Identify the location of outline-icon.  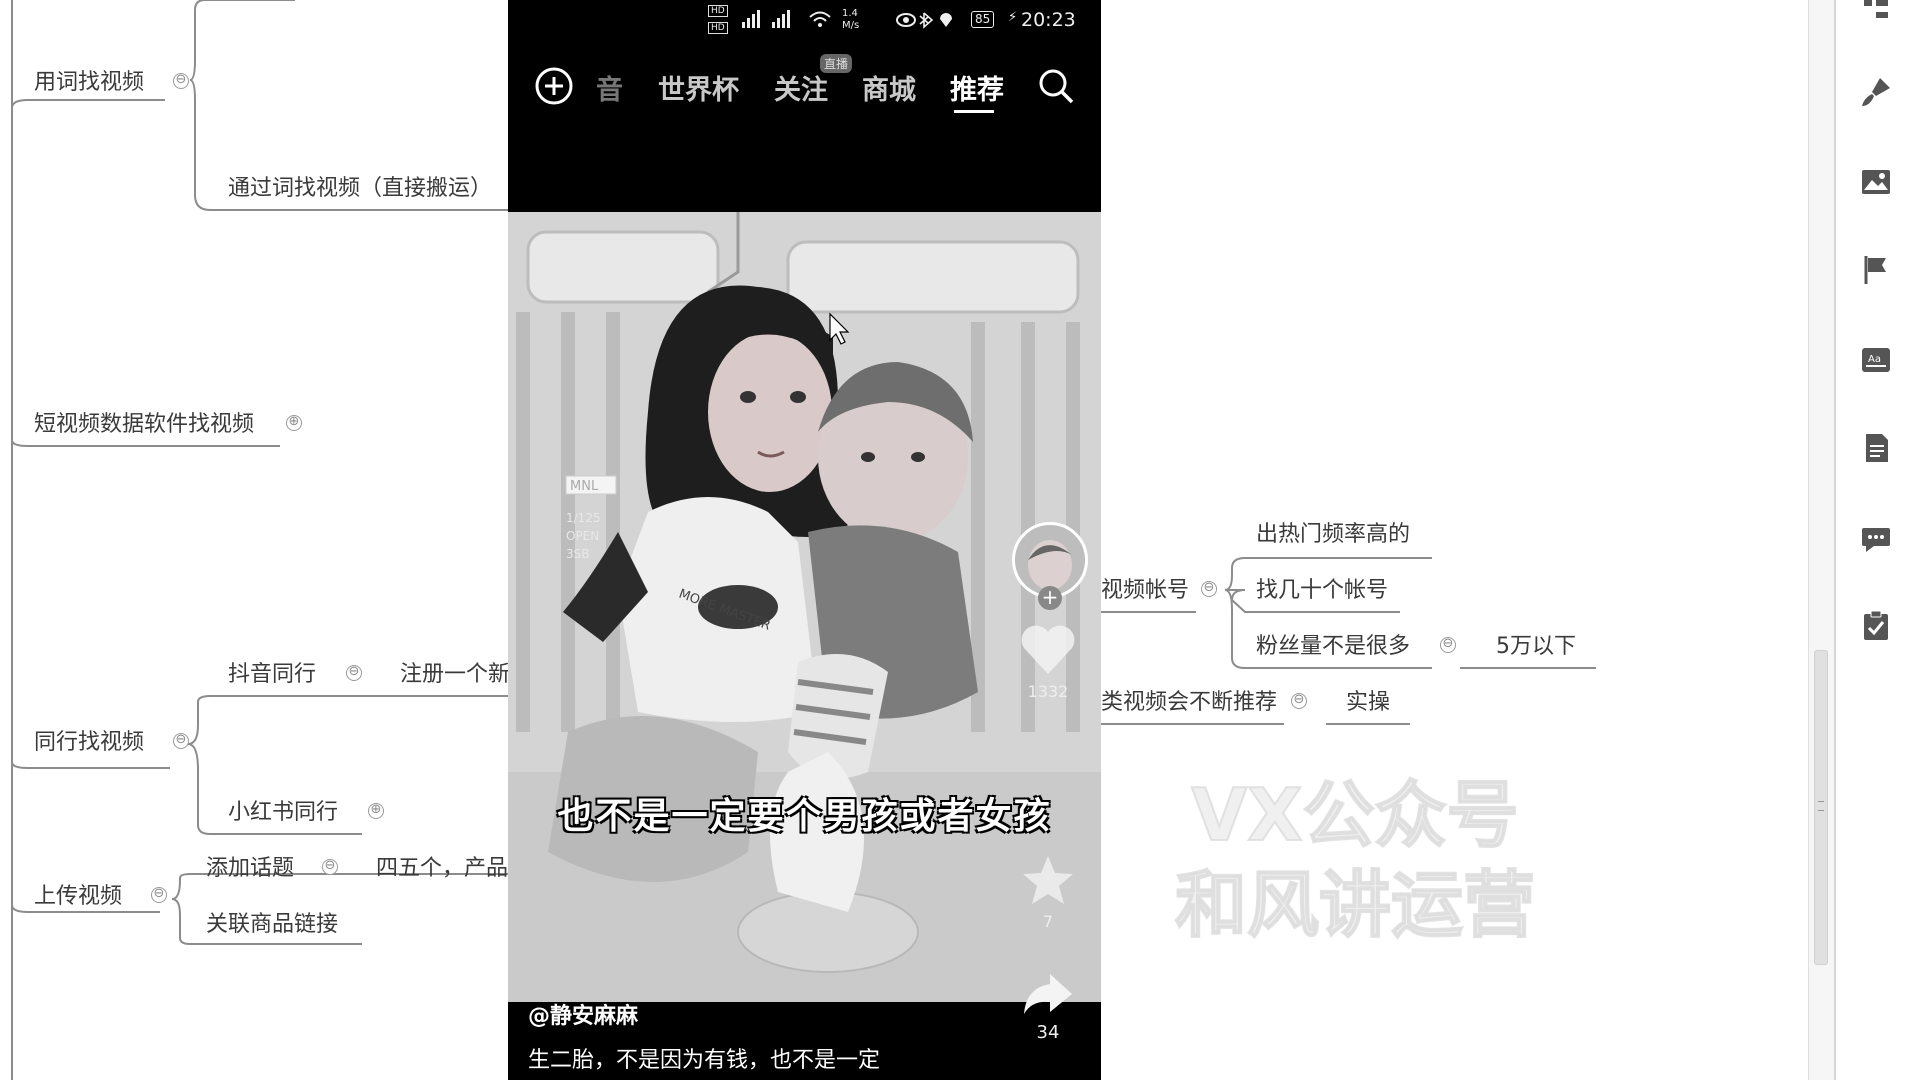
(1876, 15).